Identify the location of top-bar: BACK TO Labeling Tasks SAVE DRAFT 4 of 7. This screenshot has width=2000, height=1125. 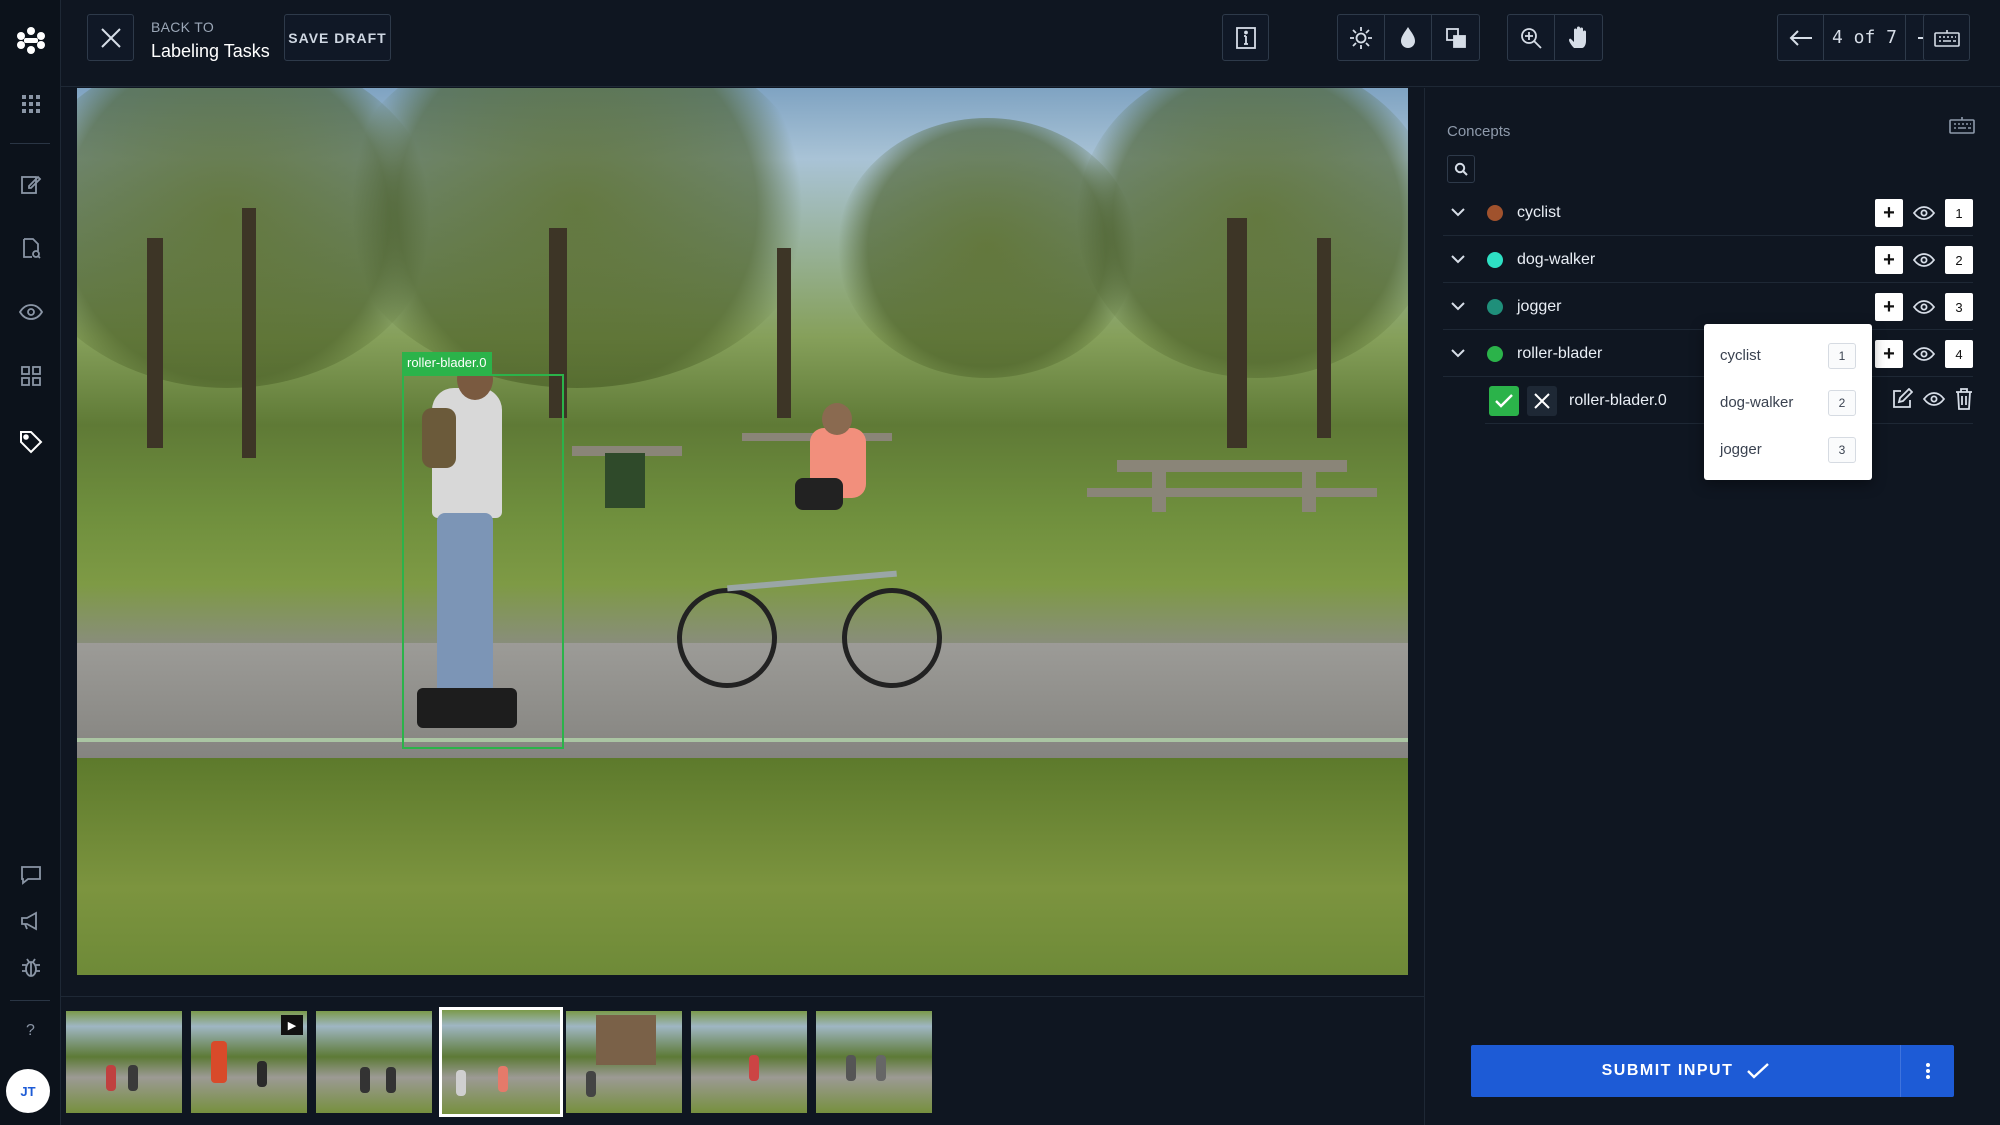
(1030, 43).